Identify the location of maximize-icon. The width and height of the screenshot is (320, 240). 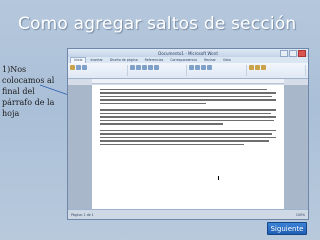
(293, 53).